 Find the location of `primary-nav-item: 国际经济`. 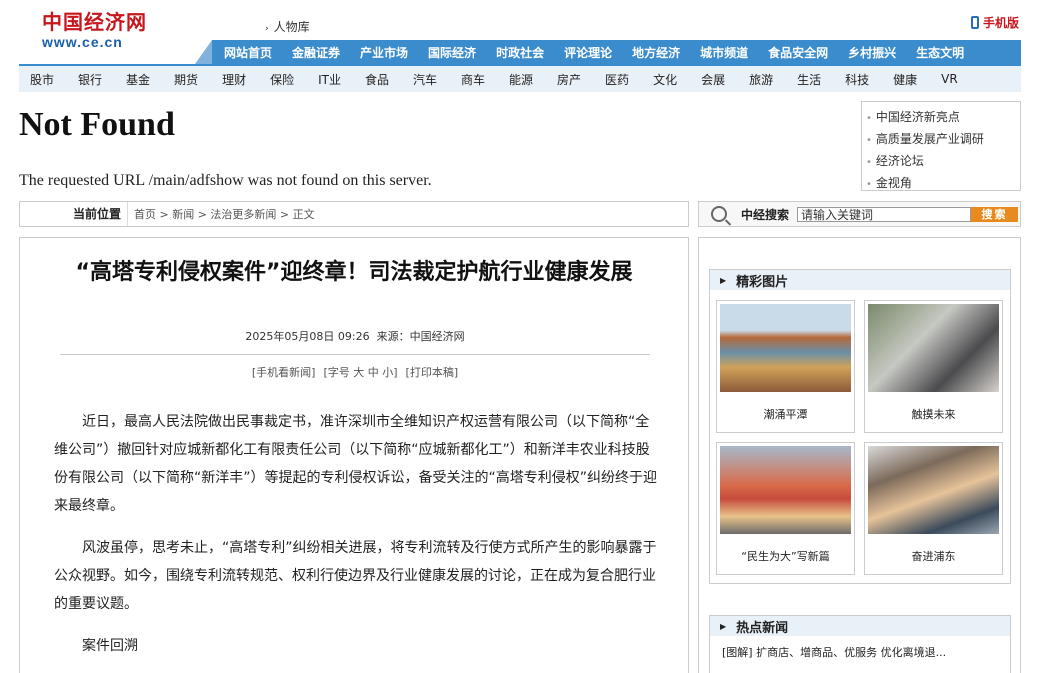

primary-nav-item: 国际经济 is located at coordinates (452, 52).